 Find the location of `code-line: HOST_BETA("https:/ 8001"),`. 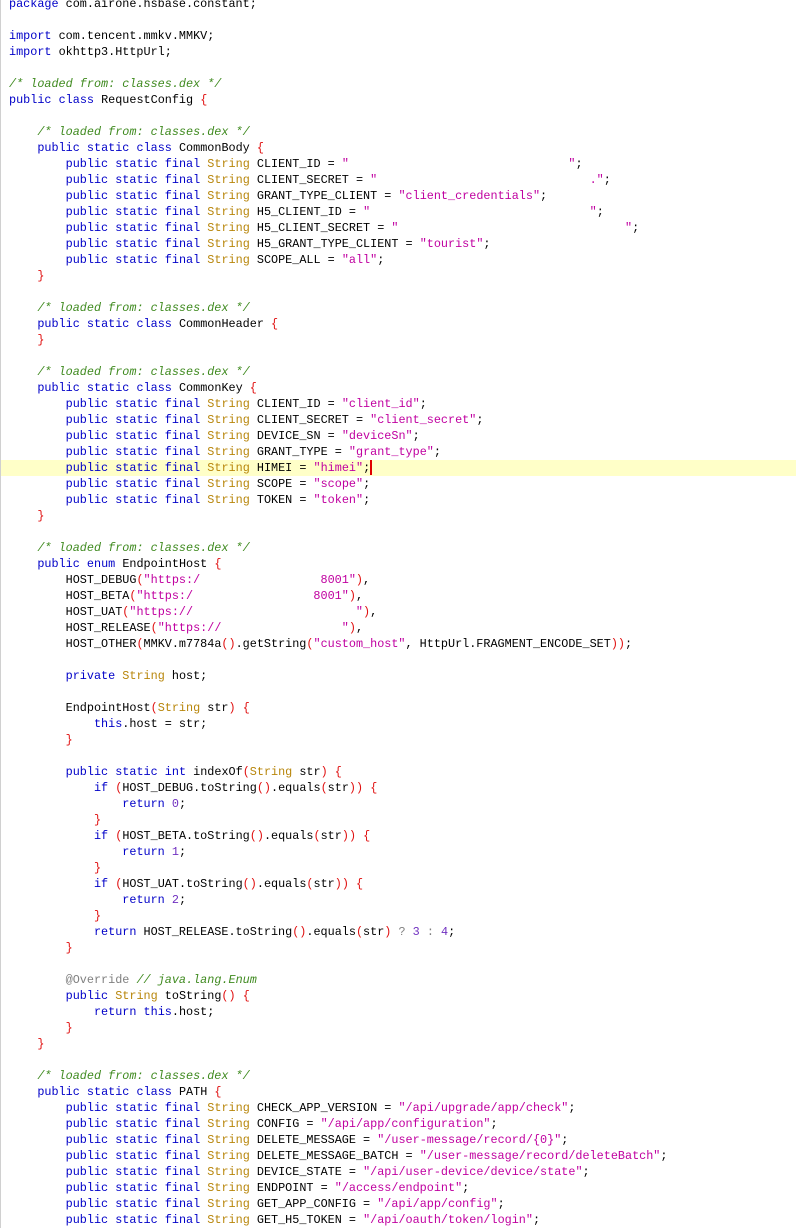

code-line: HOST_BETA("https:/ 8001"), is located at coordinates (402, 596).